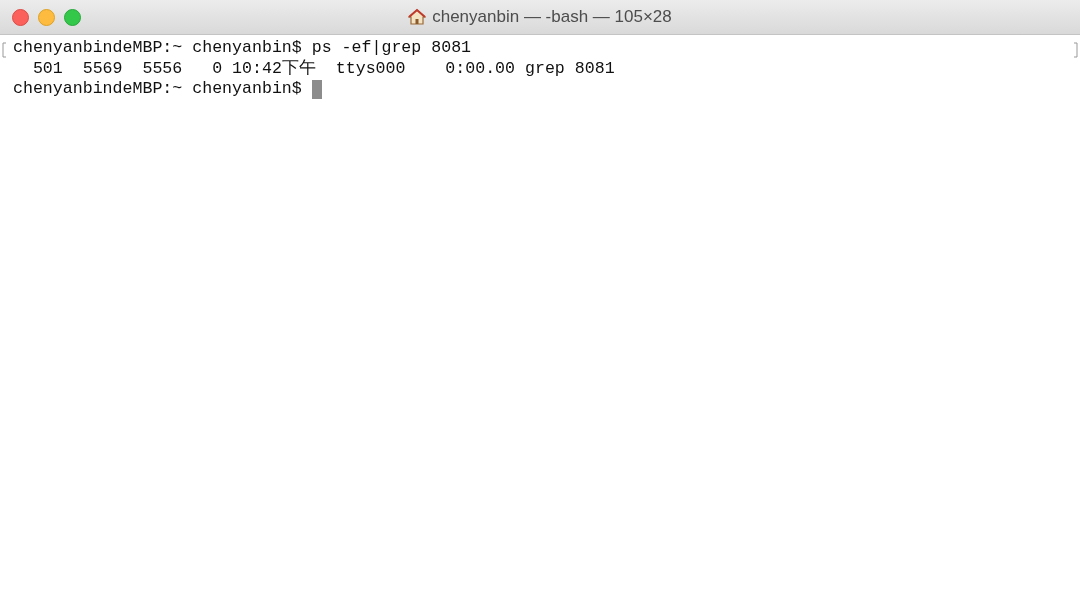 This screenshot has width=1080, height=610. Describe the element at coordinates (552, 17) in the screenshot. I see `window-title: chenyanbin — -bash — 105×28` at that location.